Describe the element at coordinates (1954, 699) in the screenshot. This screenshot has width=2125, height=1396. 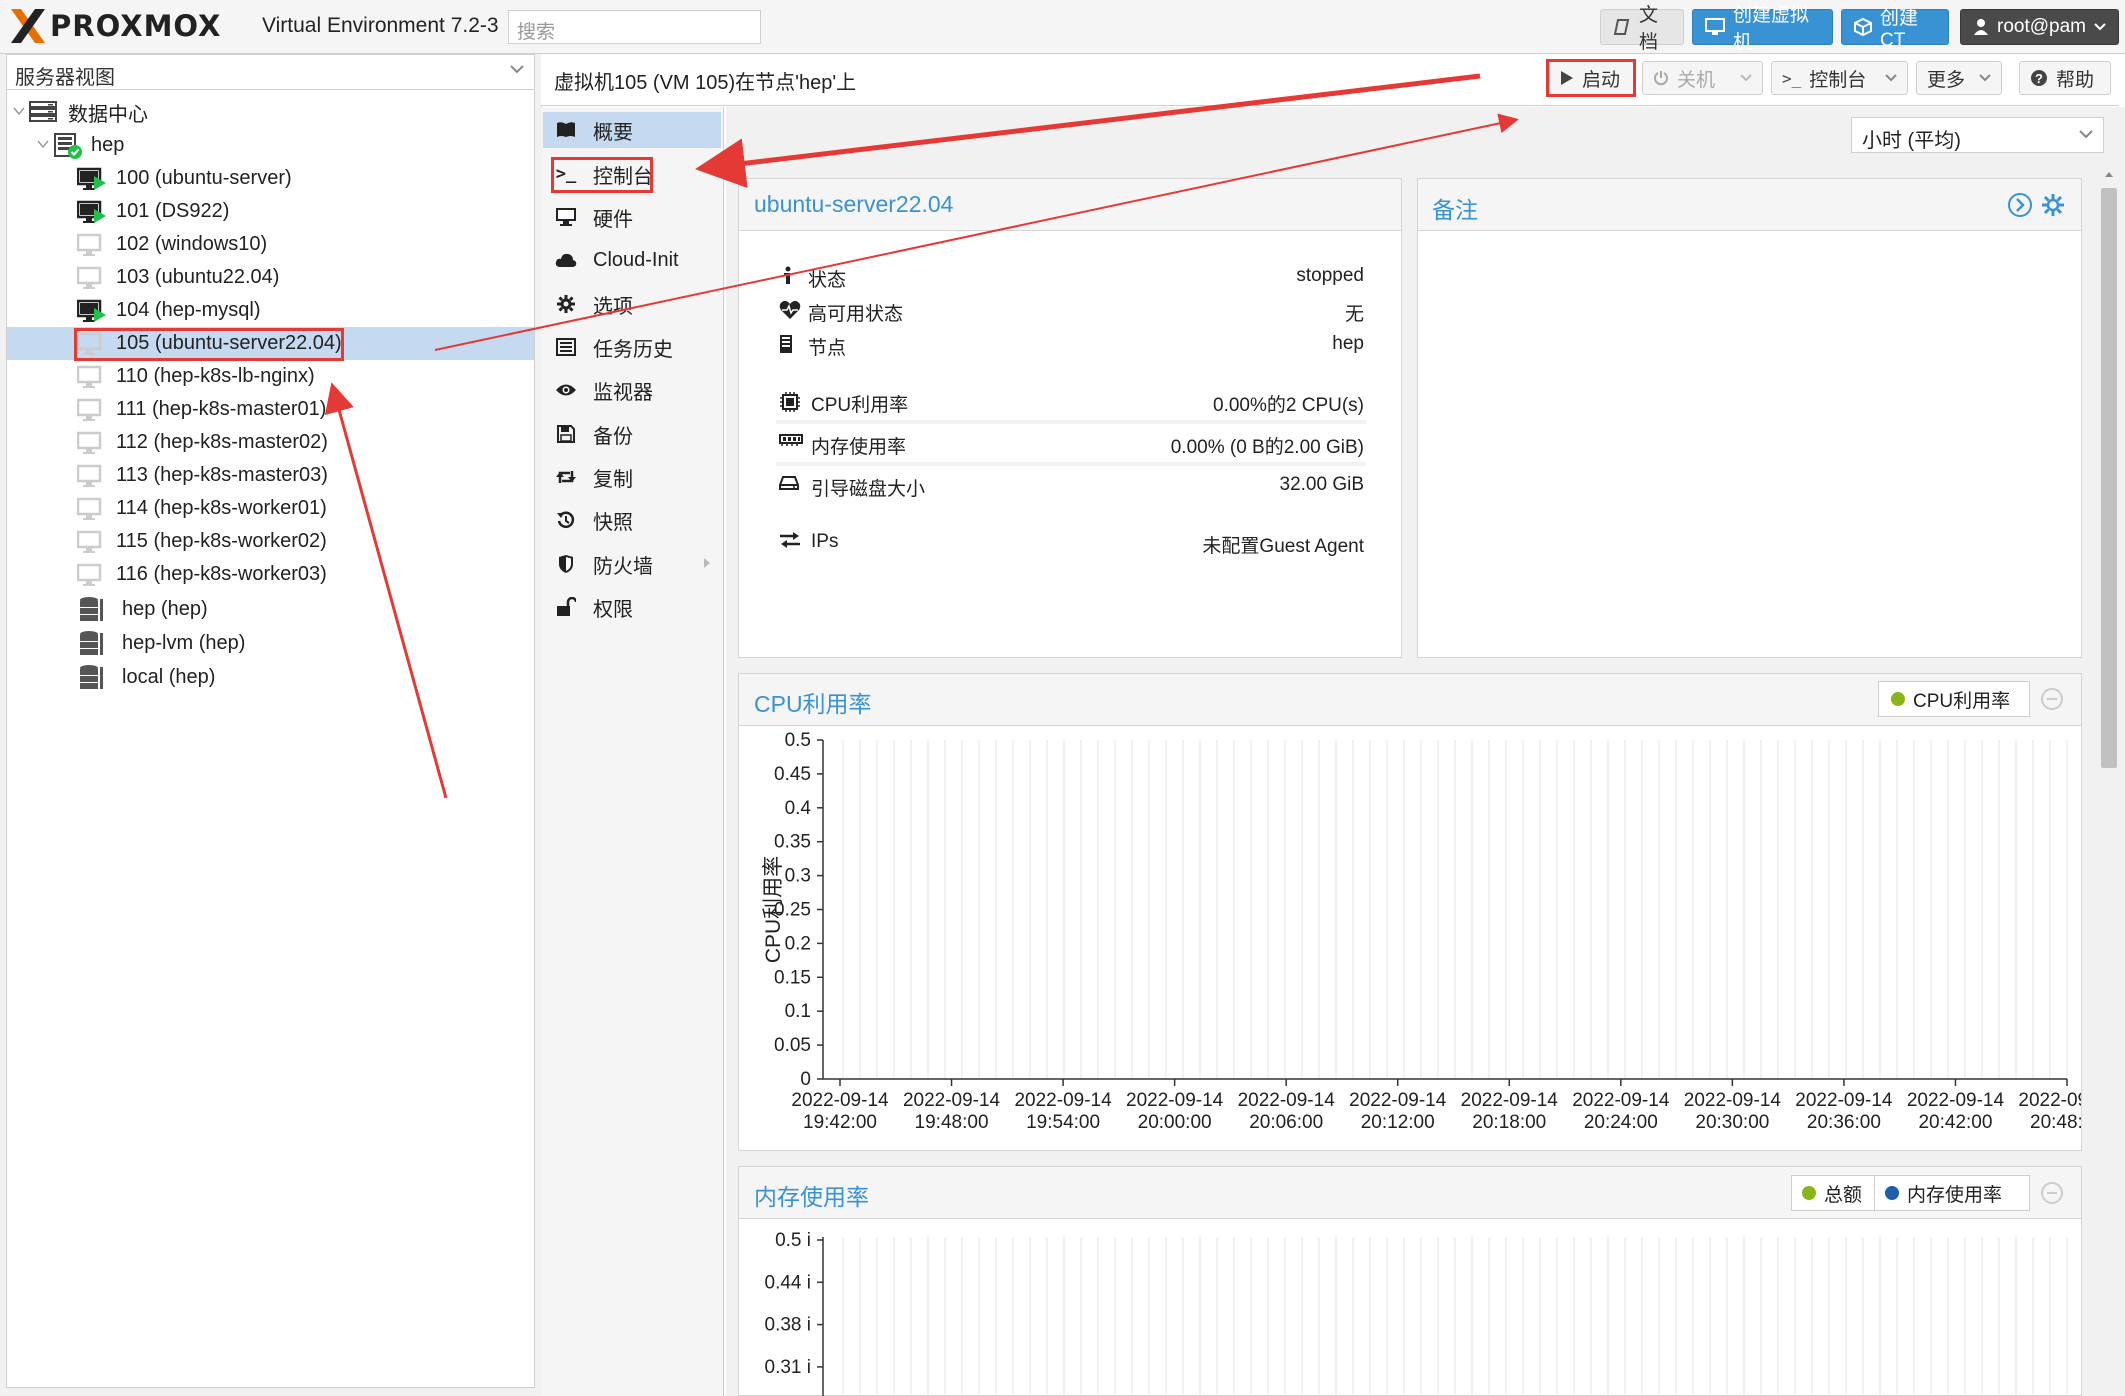
I see `cpu-legend-item: CPU利用率` at that location.